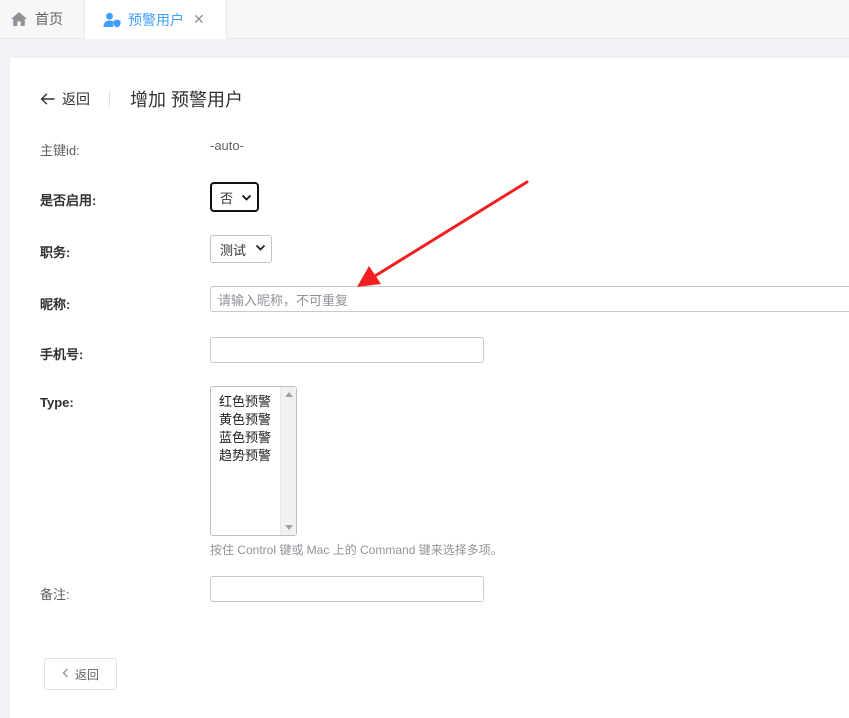 This screenshot has height=718, width=849. Describe the element at coordinates (289, 394) in the screenshot. I see `scroll-up-icon` at that location.